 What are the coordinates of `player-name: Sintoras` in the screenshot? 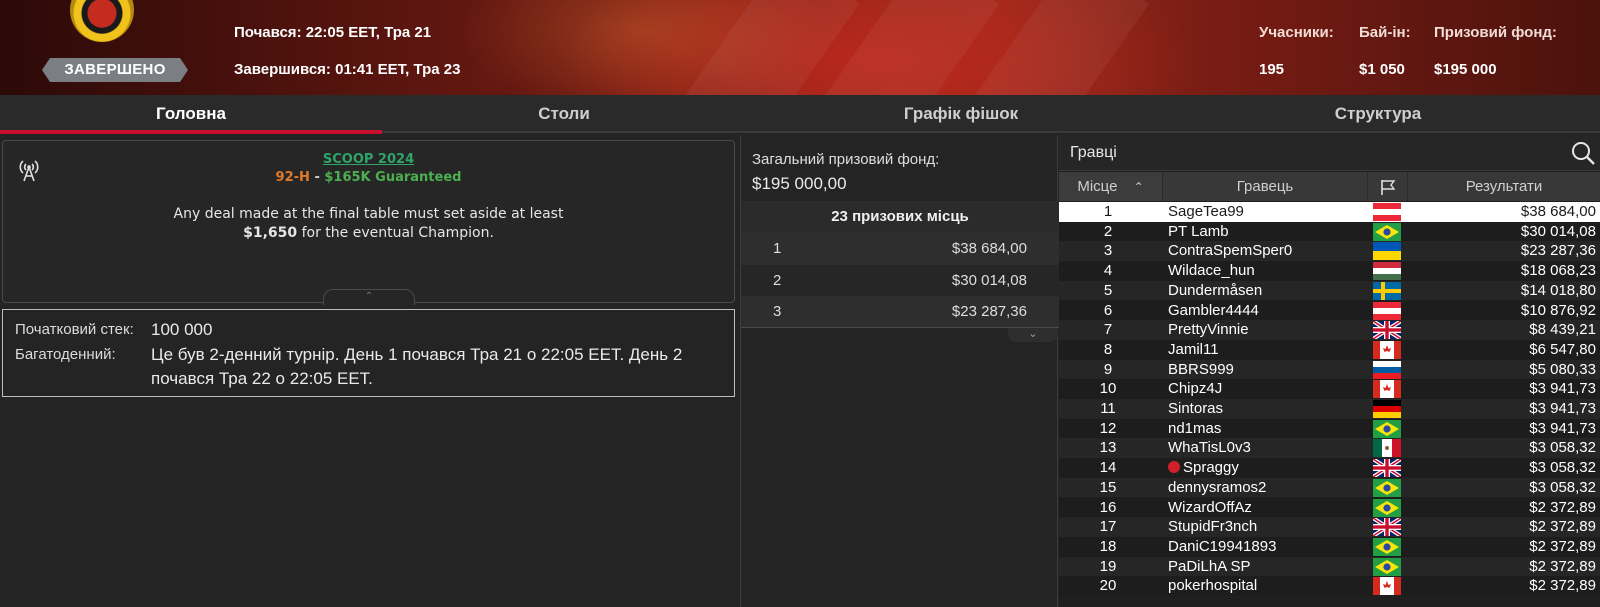 It's located at (1196, 408).